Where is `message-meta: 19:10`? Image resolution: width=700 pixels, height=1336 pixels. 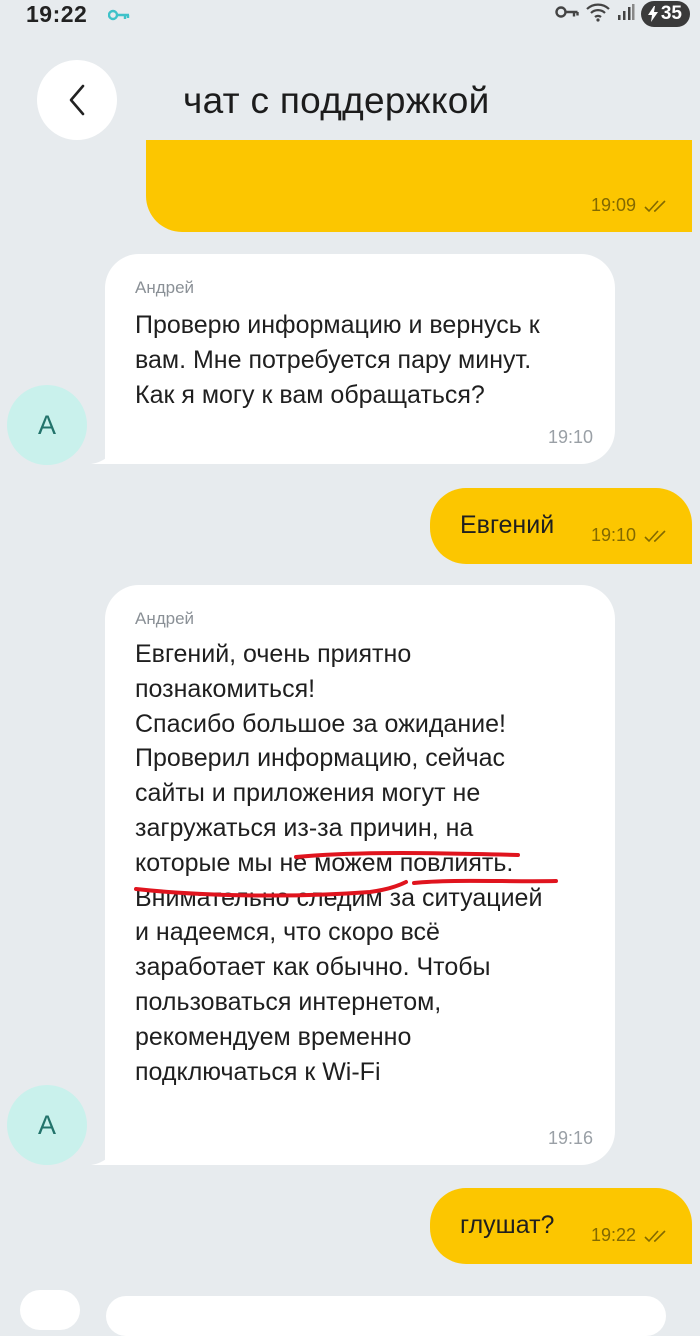 message-meta: 19:10 is located at coordinates (630, 535).